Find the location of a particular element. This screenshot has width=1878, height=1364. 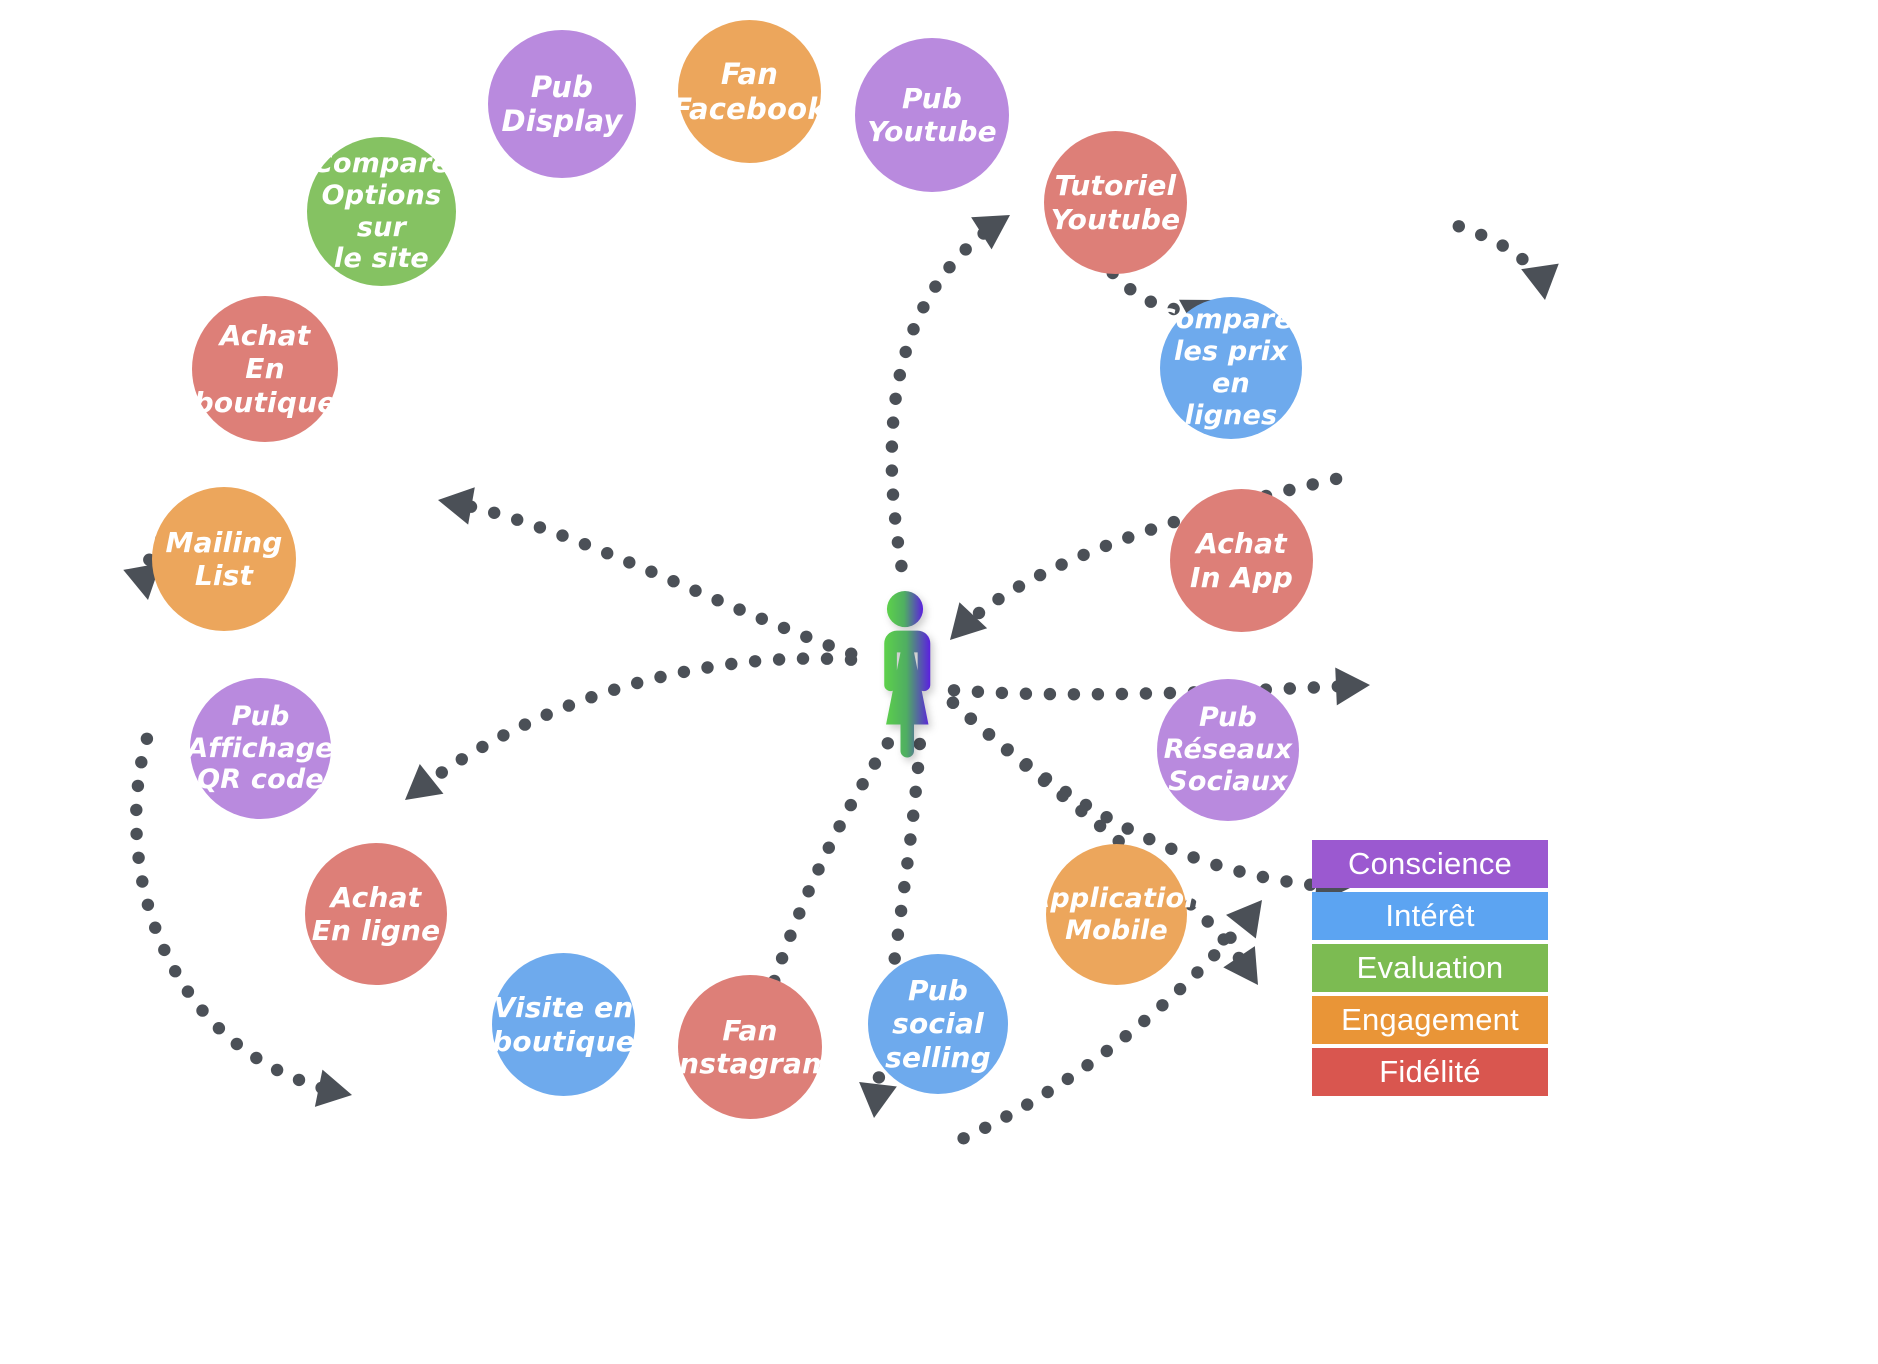

legend-item-fidlit: Fidélité is located at coordinates (1430, 1072).